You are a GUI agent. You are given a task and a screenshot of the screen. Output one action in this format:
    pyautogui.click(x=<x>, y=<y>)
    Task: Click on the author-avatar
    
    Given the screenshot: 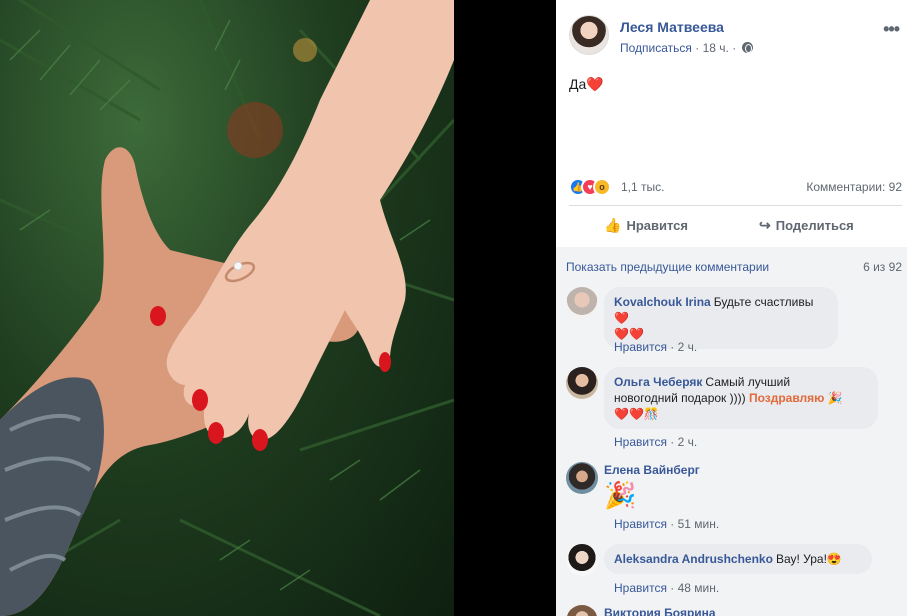 What is the action you would take?
    pyautogui.click(x=589, y=35)
    